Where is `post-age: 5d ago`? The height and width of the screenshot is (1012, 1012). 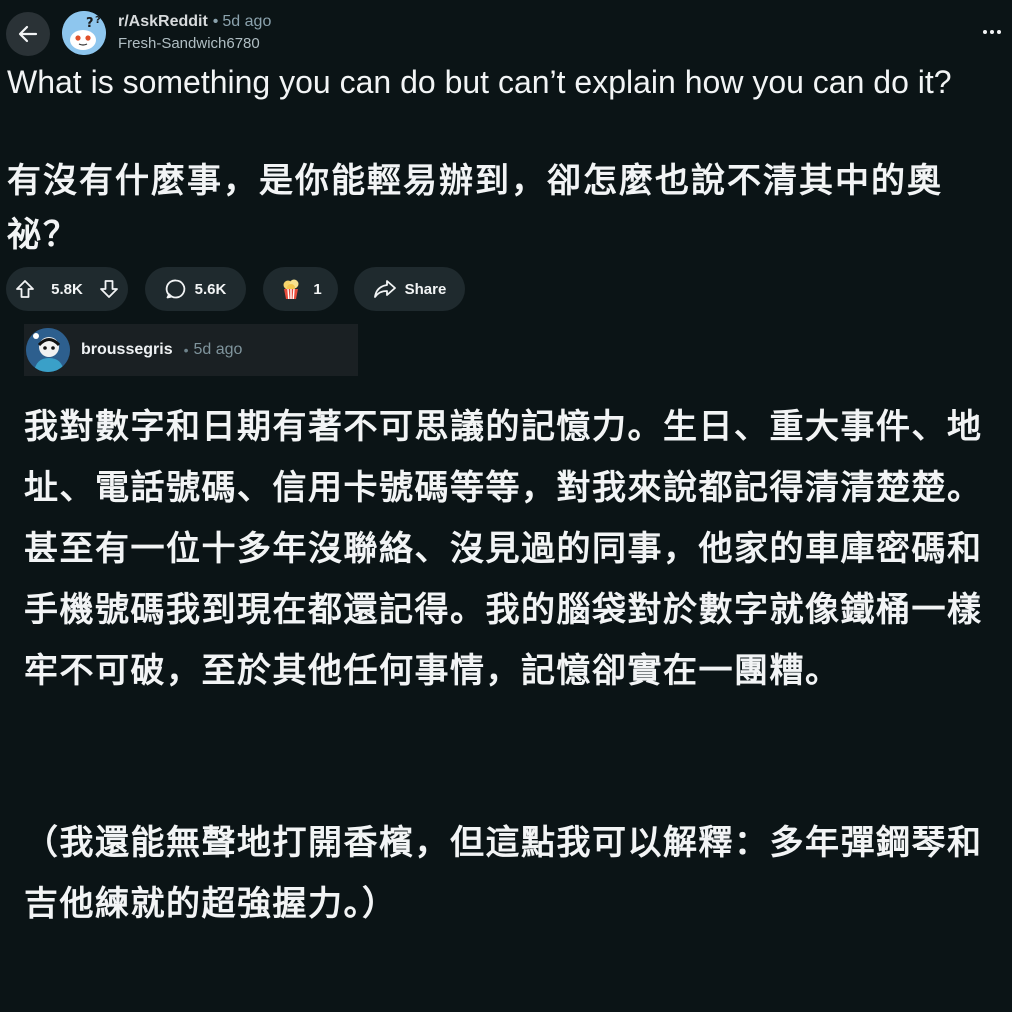
post-age: 5d ago is located at coordinates (247, 21).